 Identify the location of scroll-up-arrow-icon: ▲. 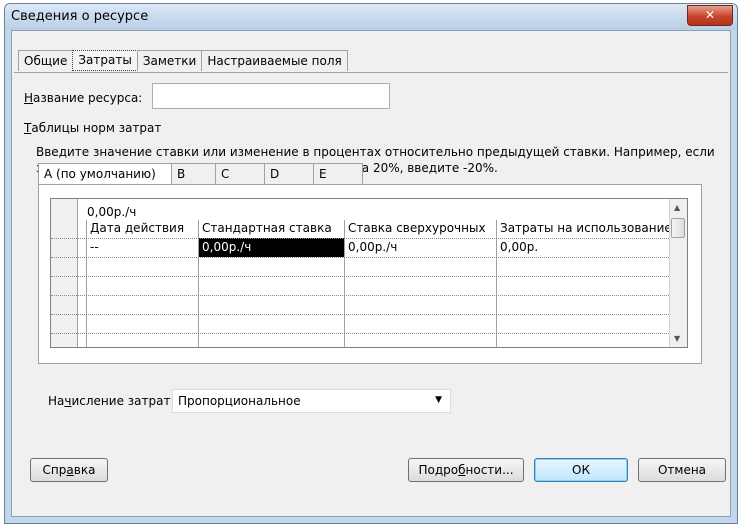
(677, 207).